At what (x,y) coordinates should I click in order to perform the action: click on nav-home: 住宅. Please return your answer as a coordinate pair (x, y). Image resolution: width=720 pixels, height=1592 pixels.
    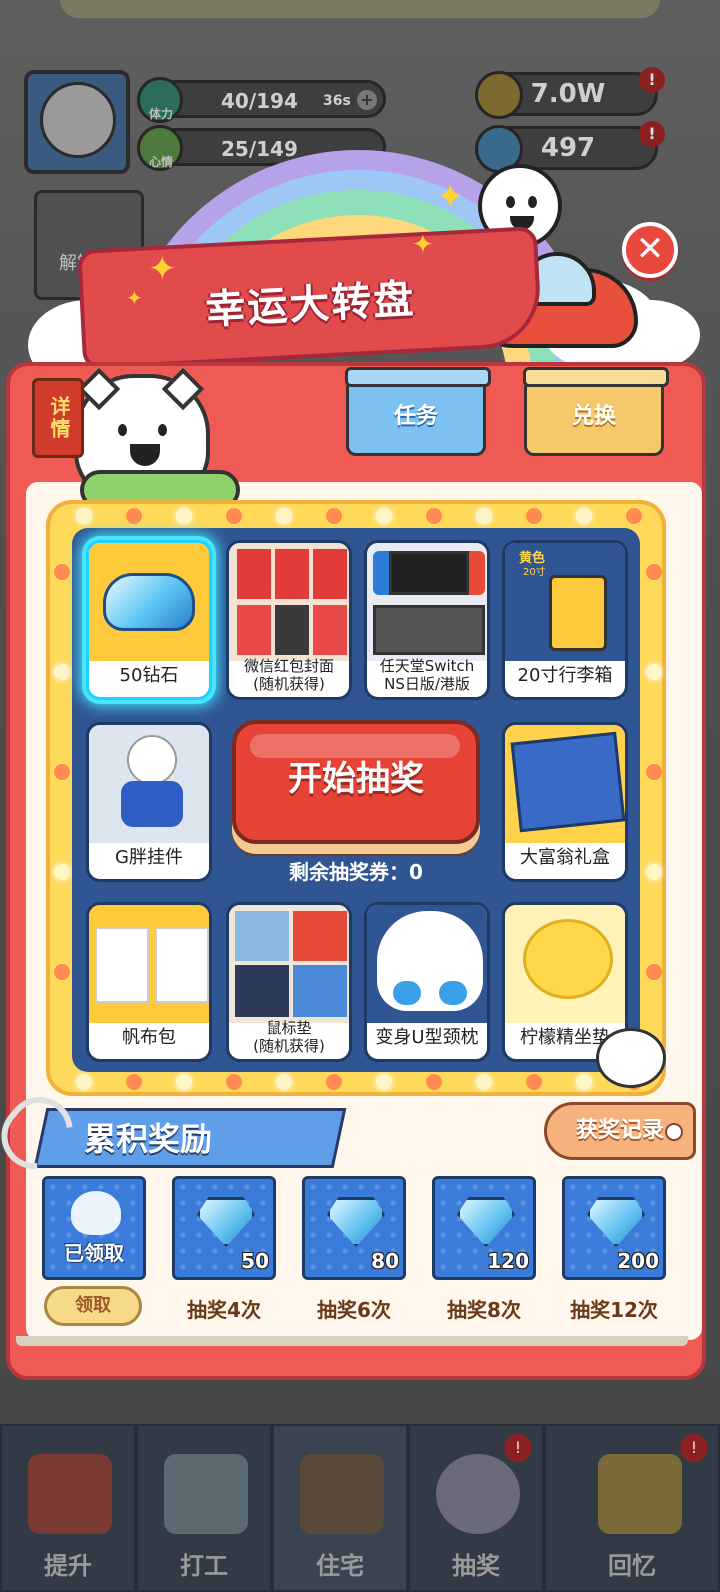
    Looking at the image, I should click on (340, 1508).